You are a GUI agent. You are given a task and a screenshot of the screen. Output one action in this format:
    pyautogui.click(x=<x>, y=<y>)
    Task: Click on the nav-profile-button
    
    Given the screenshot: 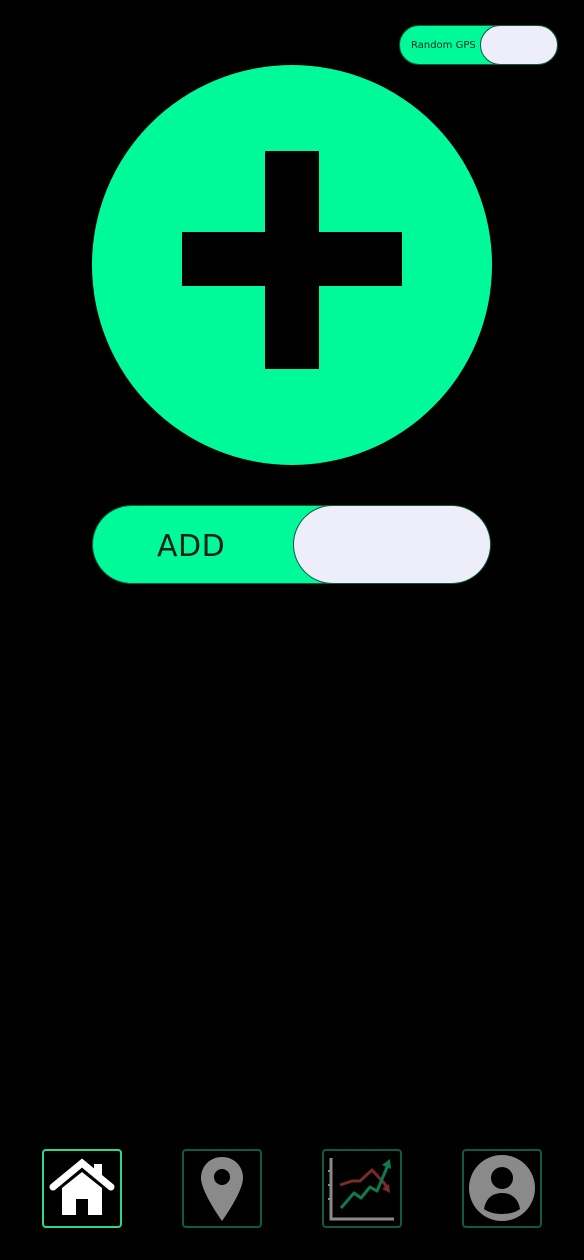 What is the action you would take?
    pyautogui.click(x=502, y=1188)
    